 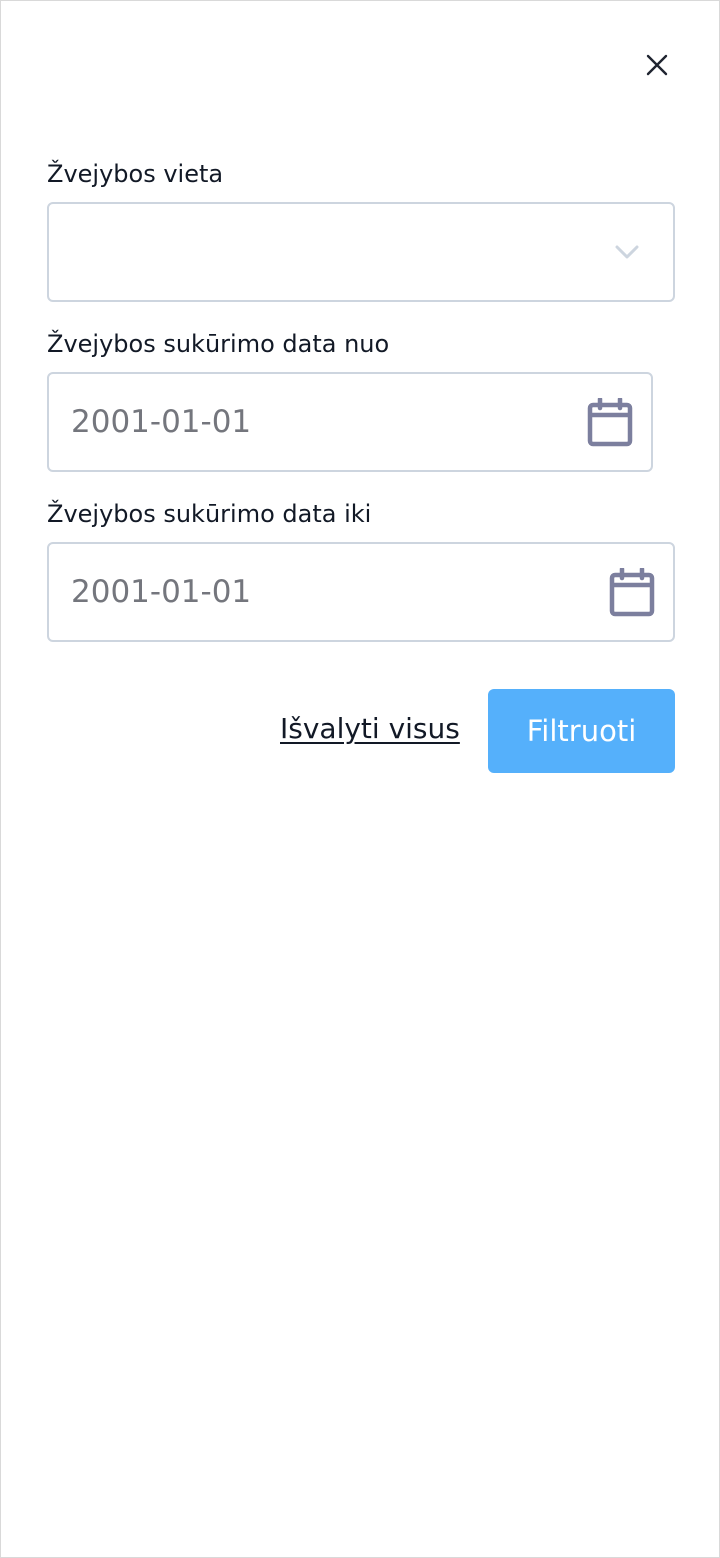 I want to click on clear-all-link: Išvalyti visus, so click(x=370, y=729).